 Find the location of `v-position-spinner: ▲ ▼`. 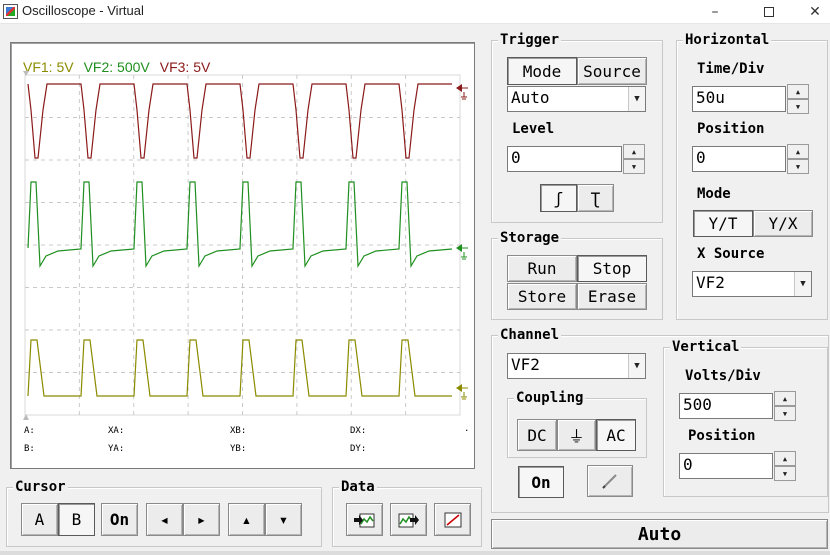

v-position-spinner: ▲ ▼ is located at coordinates (785, 466).